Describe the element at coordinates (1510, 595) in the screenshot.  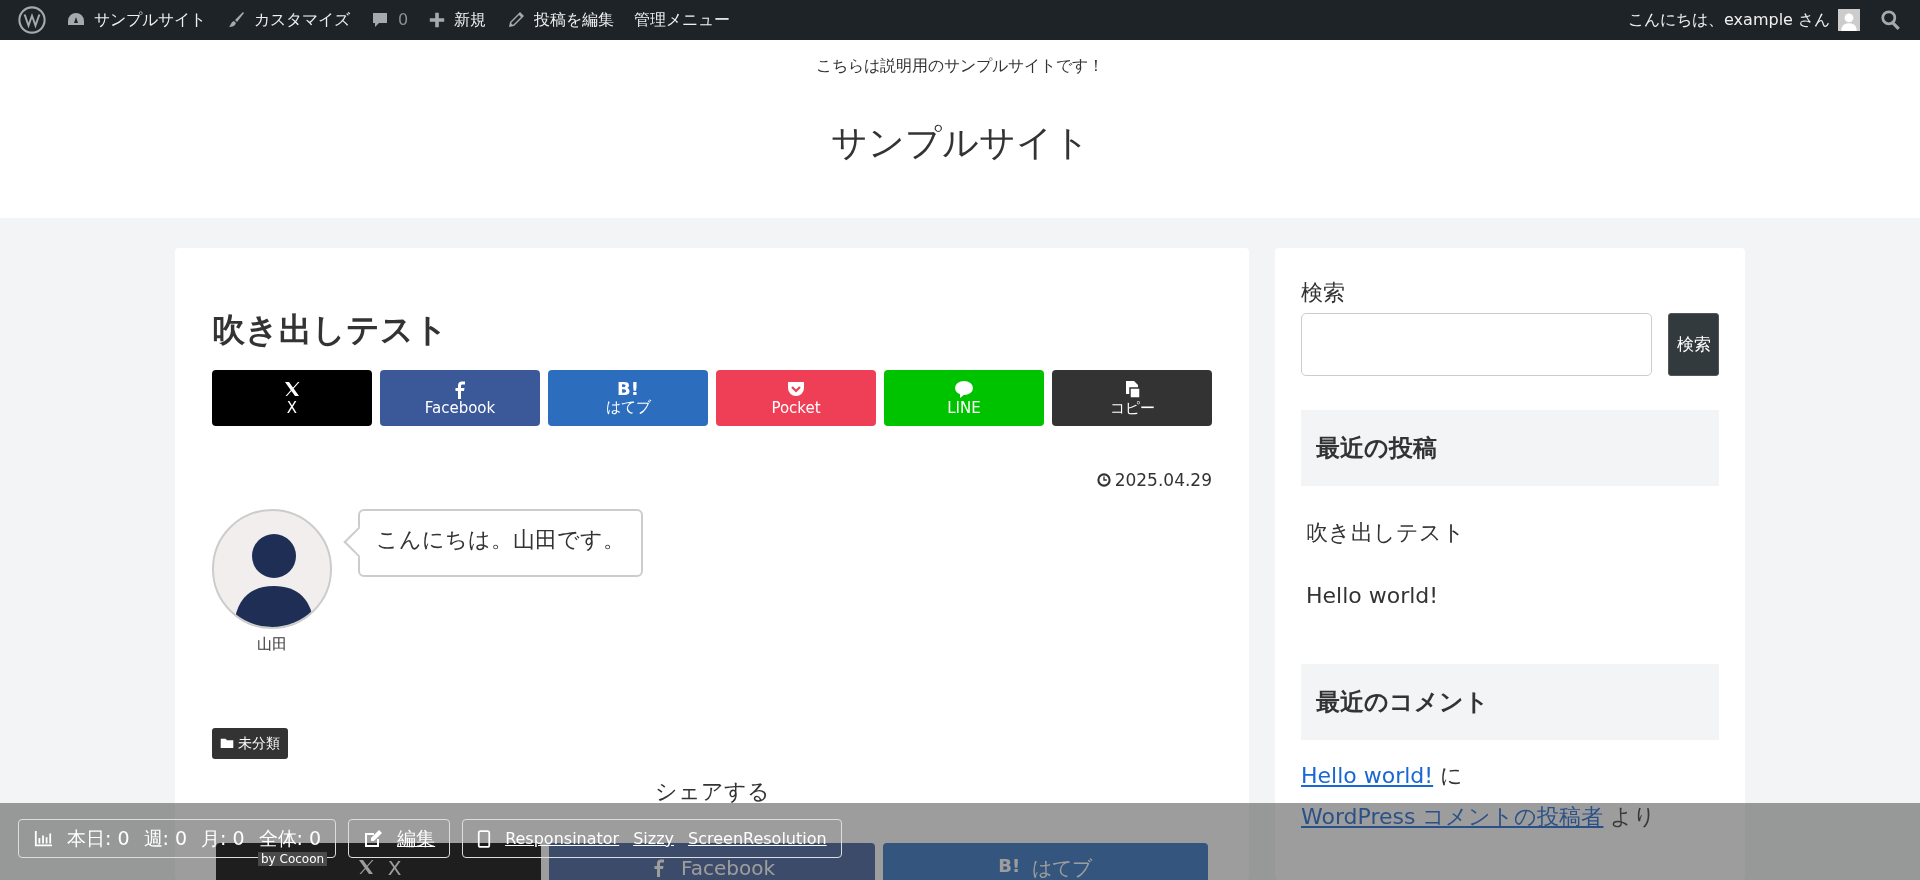
I see `recent-post-link: Hello world!` at that location.